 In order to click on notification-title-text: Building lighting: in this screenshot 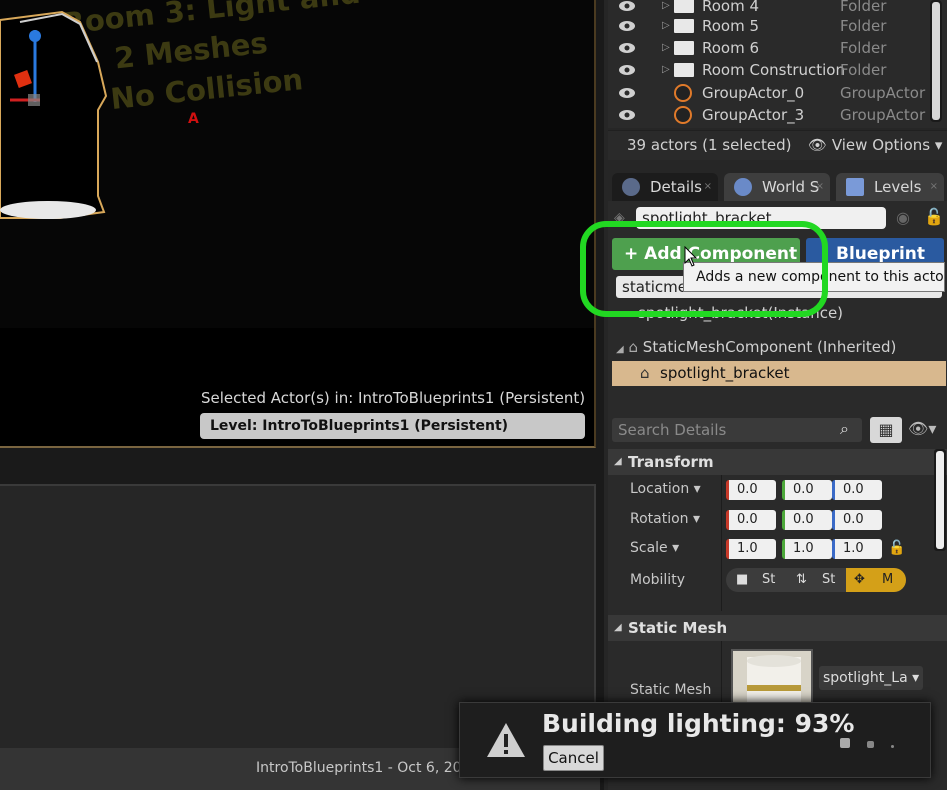, I will do `click(664, 723)`.